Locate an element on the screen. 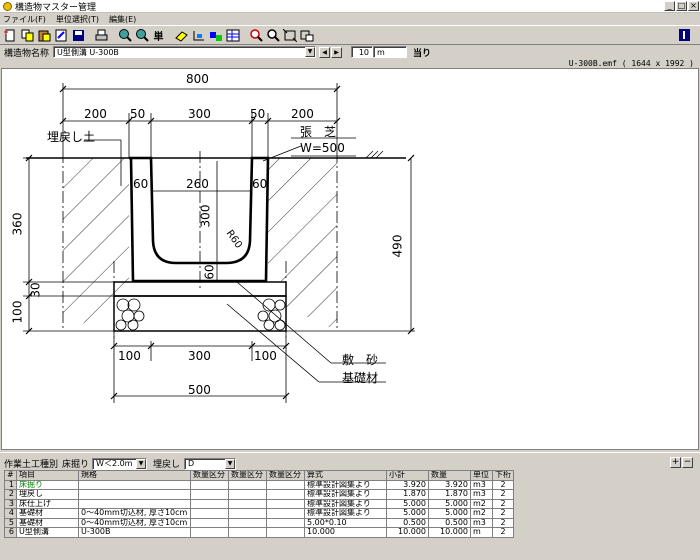  minimize-button: _ is located at coordinates (669, 6).